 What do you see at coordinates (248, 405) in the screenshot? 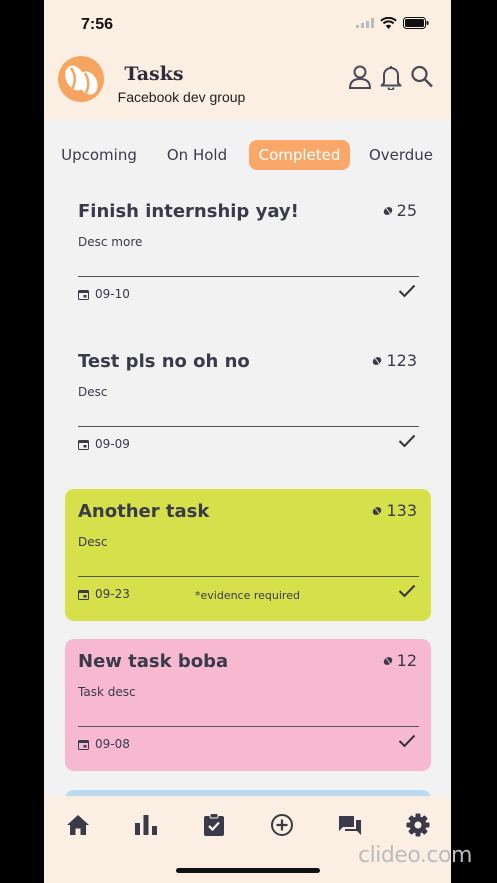
I see `task-card: Test pls no oh no 123 Desc 09-09` at bounding box center [248, 405].